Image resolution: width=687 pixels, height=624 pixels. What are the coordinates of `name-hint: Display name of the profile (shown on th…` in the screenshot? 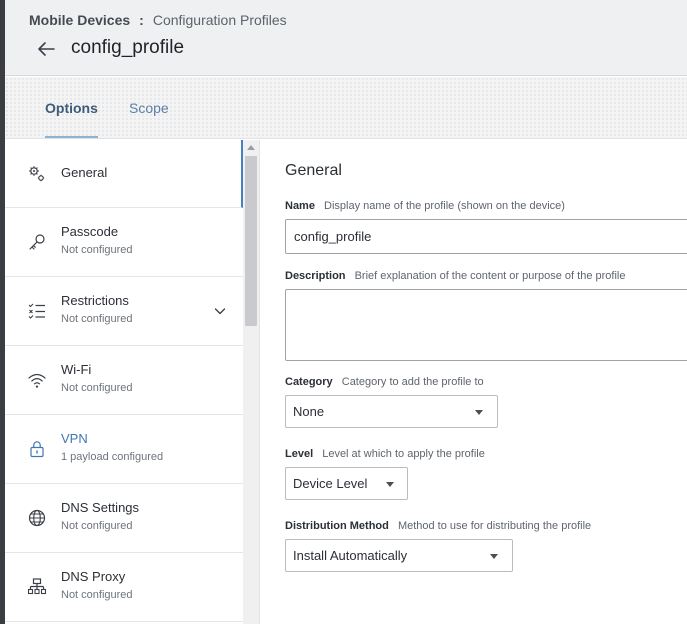 It's located at (444, 206).